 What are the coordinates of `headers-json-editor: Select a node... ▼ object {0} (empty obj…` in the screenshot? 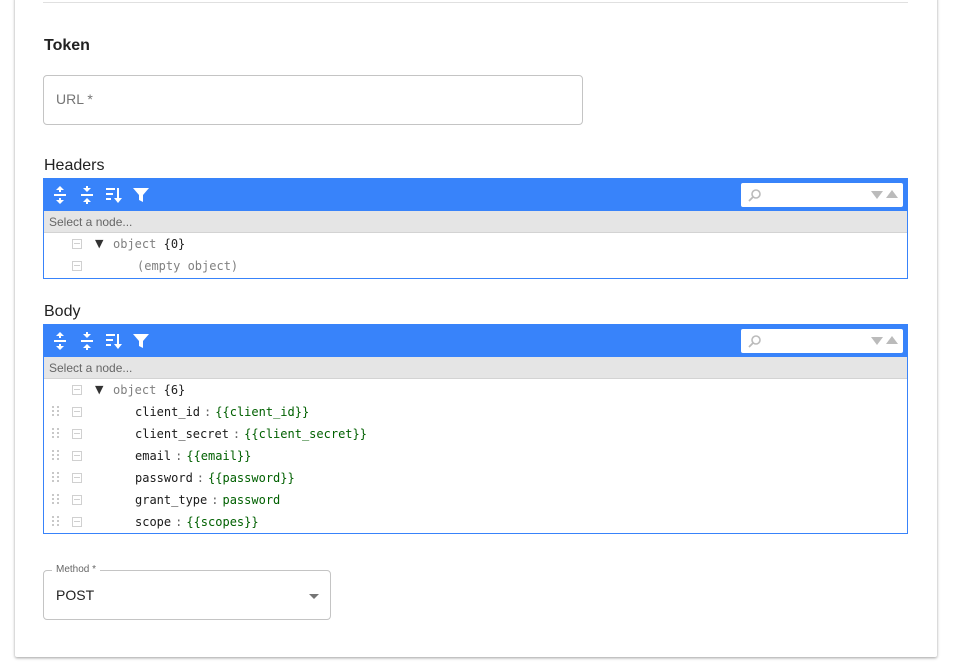 It's located at (475, 228).